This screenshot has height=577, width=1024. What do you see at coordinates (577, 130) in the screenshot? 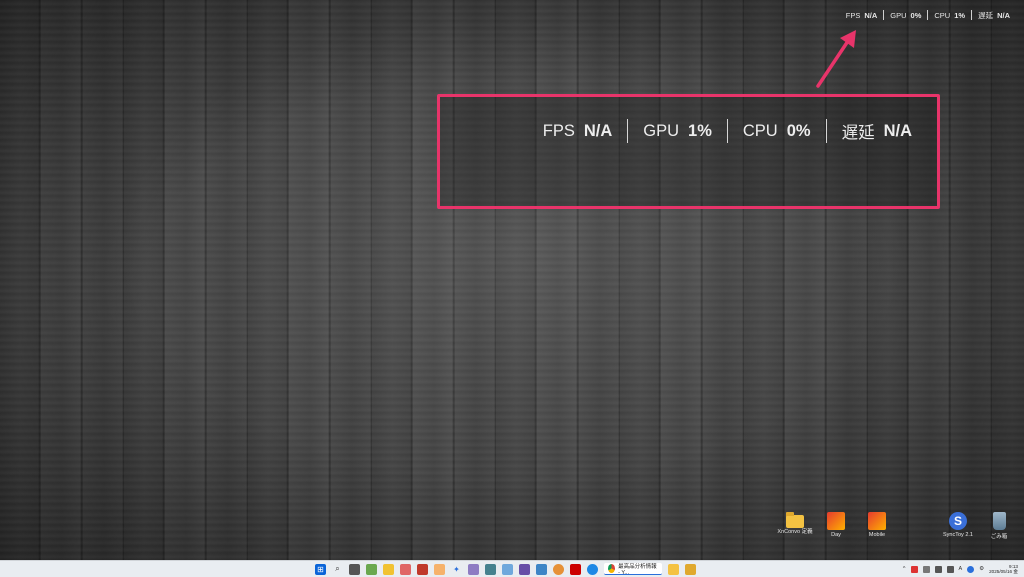
I see `callout-fps: FPS N/A` at bounding box center [577, 130].